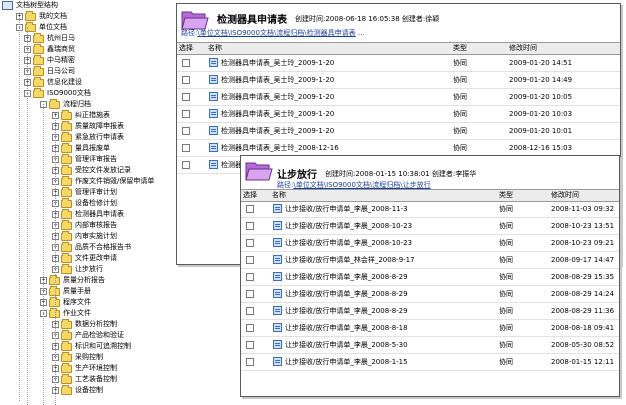 The width and height of the screenshot is (626, 405). I want to click on tree-node: + 品质不合格报告书, so click(91, 247).